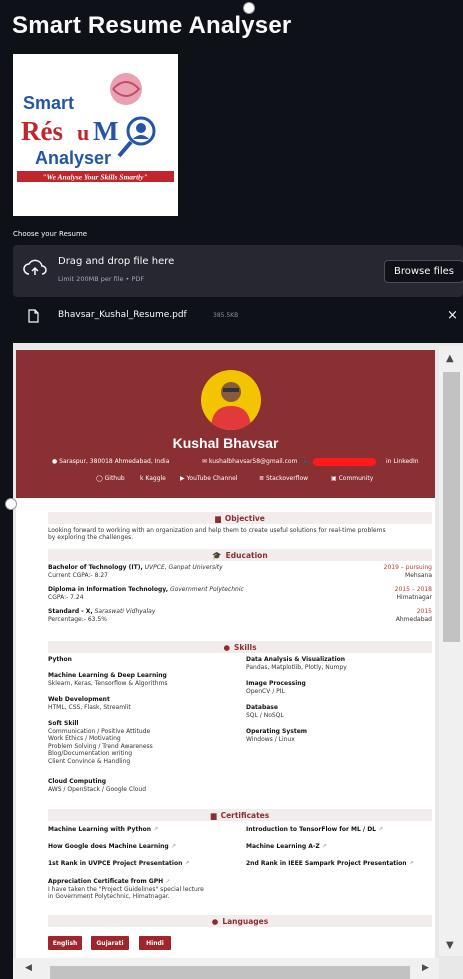 Image resolution: width=463 pixels, height=979 pixels. Describe the element at coordinates (152, 25) in the screenshot. I see `app-title: Smart Resume Analyser` at that location.